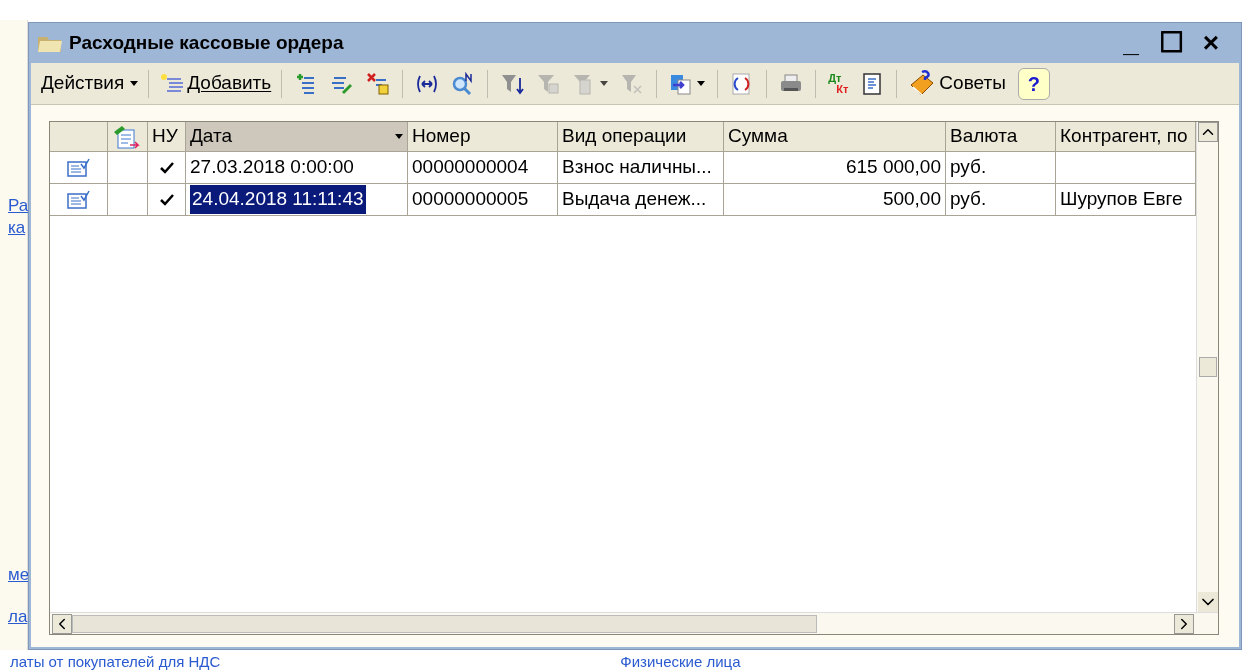  Describe the element at coordinates (1033, 83) in the screenshot. I see `help-button: ?` at that location.